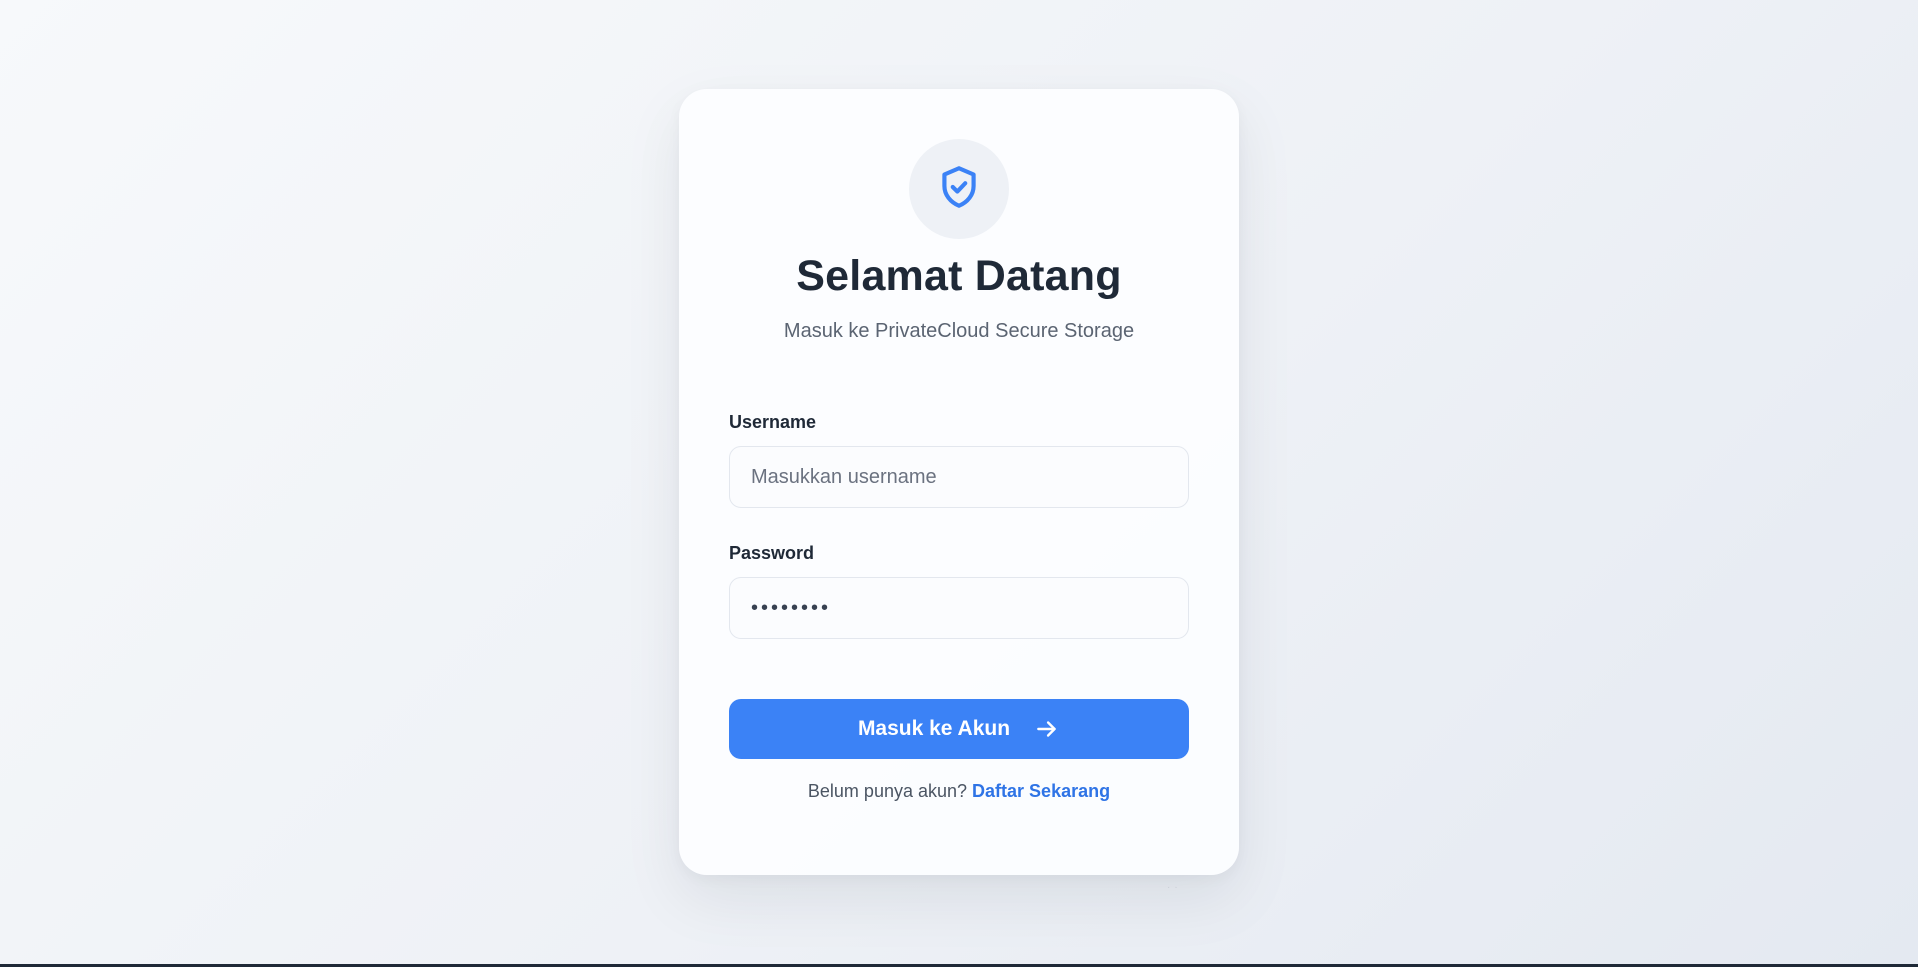 The image size is (1918, 967). I want to click on login-button-label: Masuk ke Akun, so click(934, 728).